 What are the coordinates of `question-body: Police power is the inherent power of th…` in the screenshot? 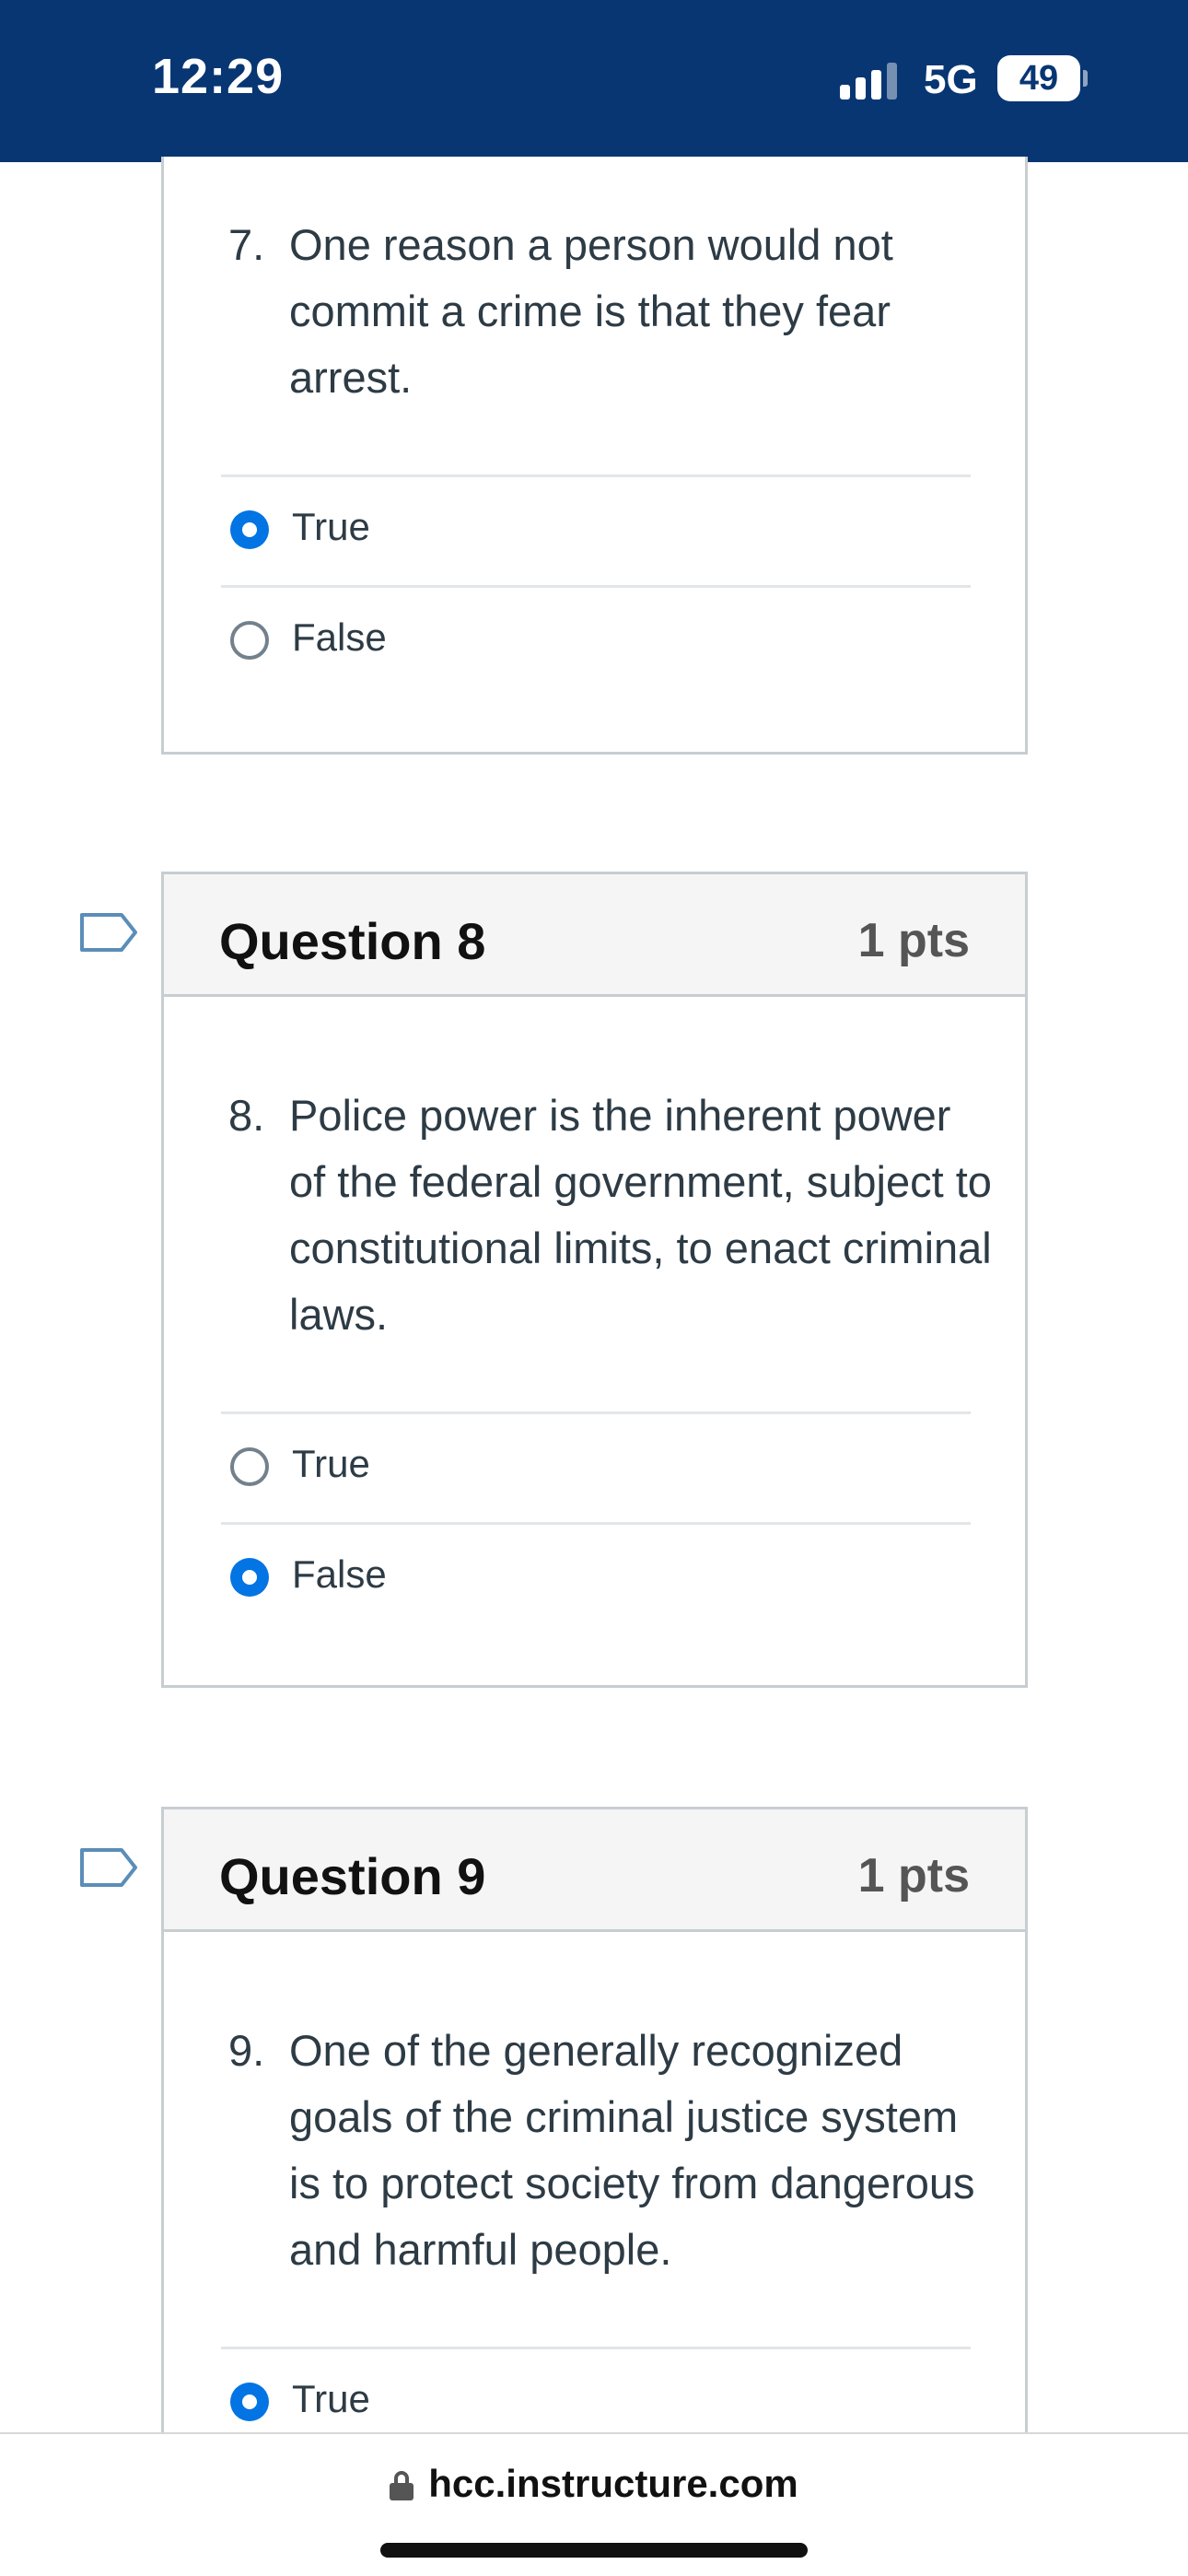 It's located at (640, 1215).